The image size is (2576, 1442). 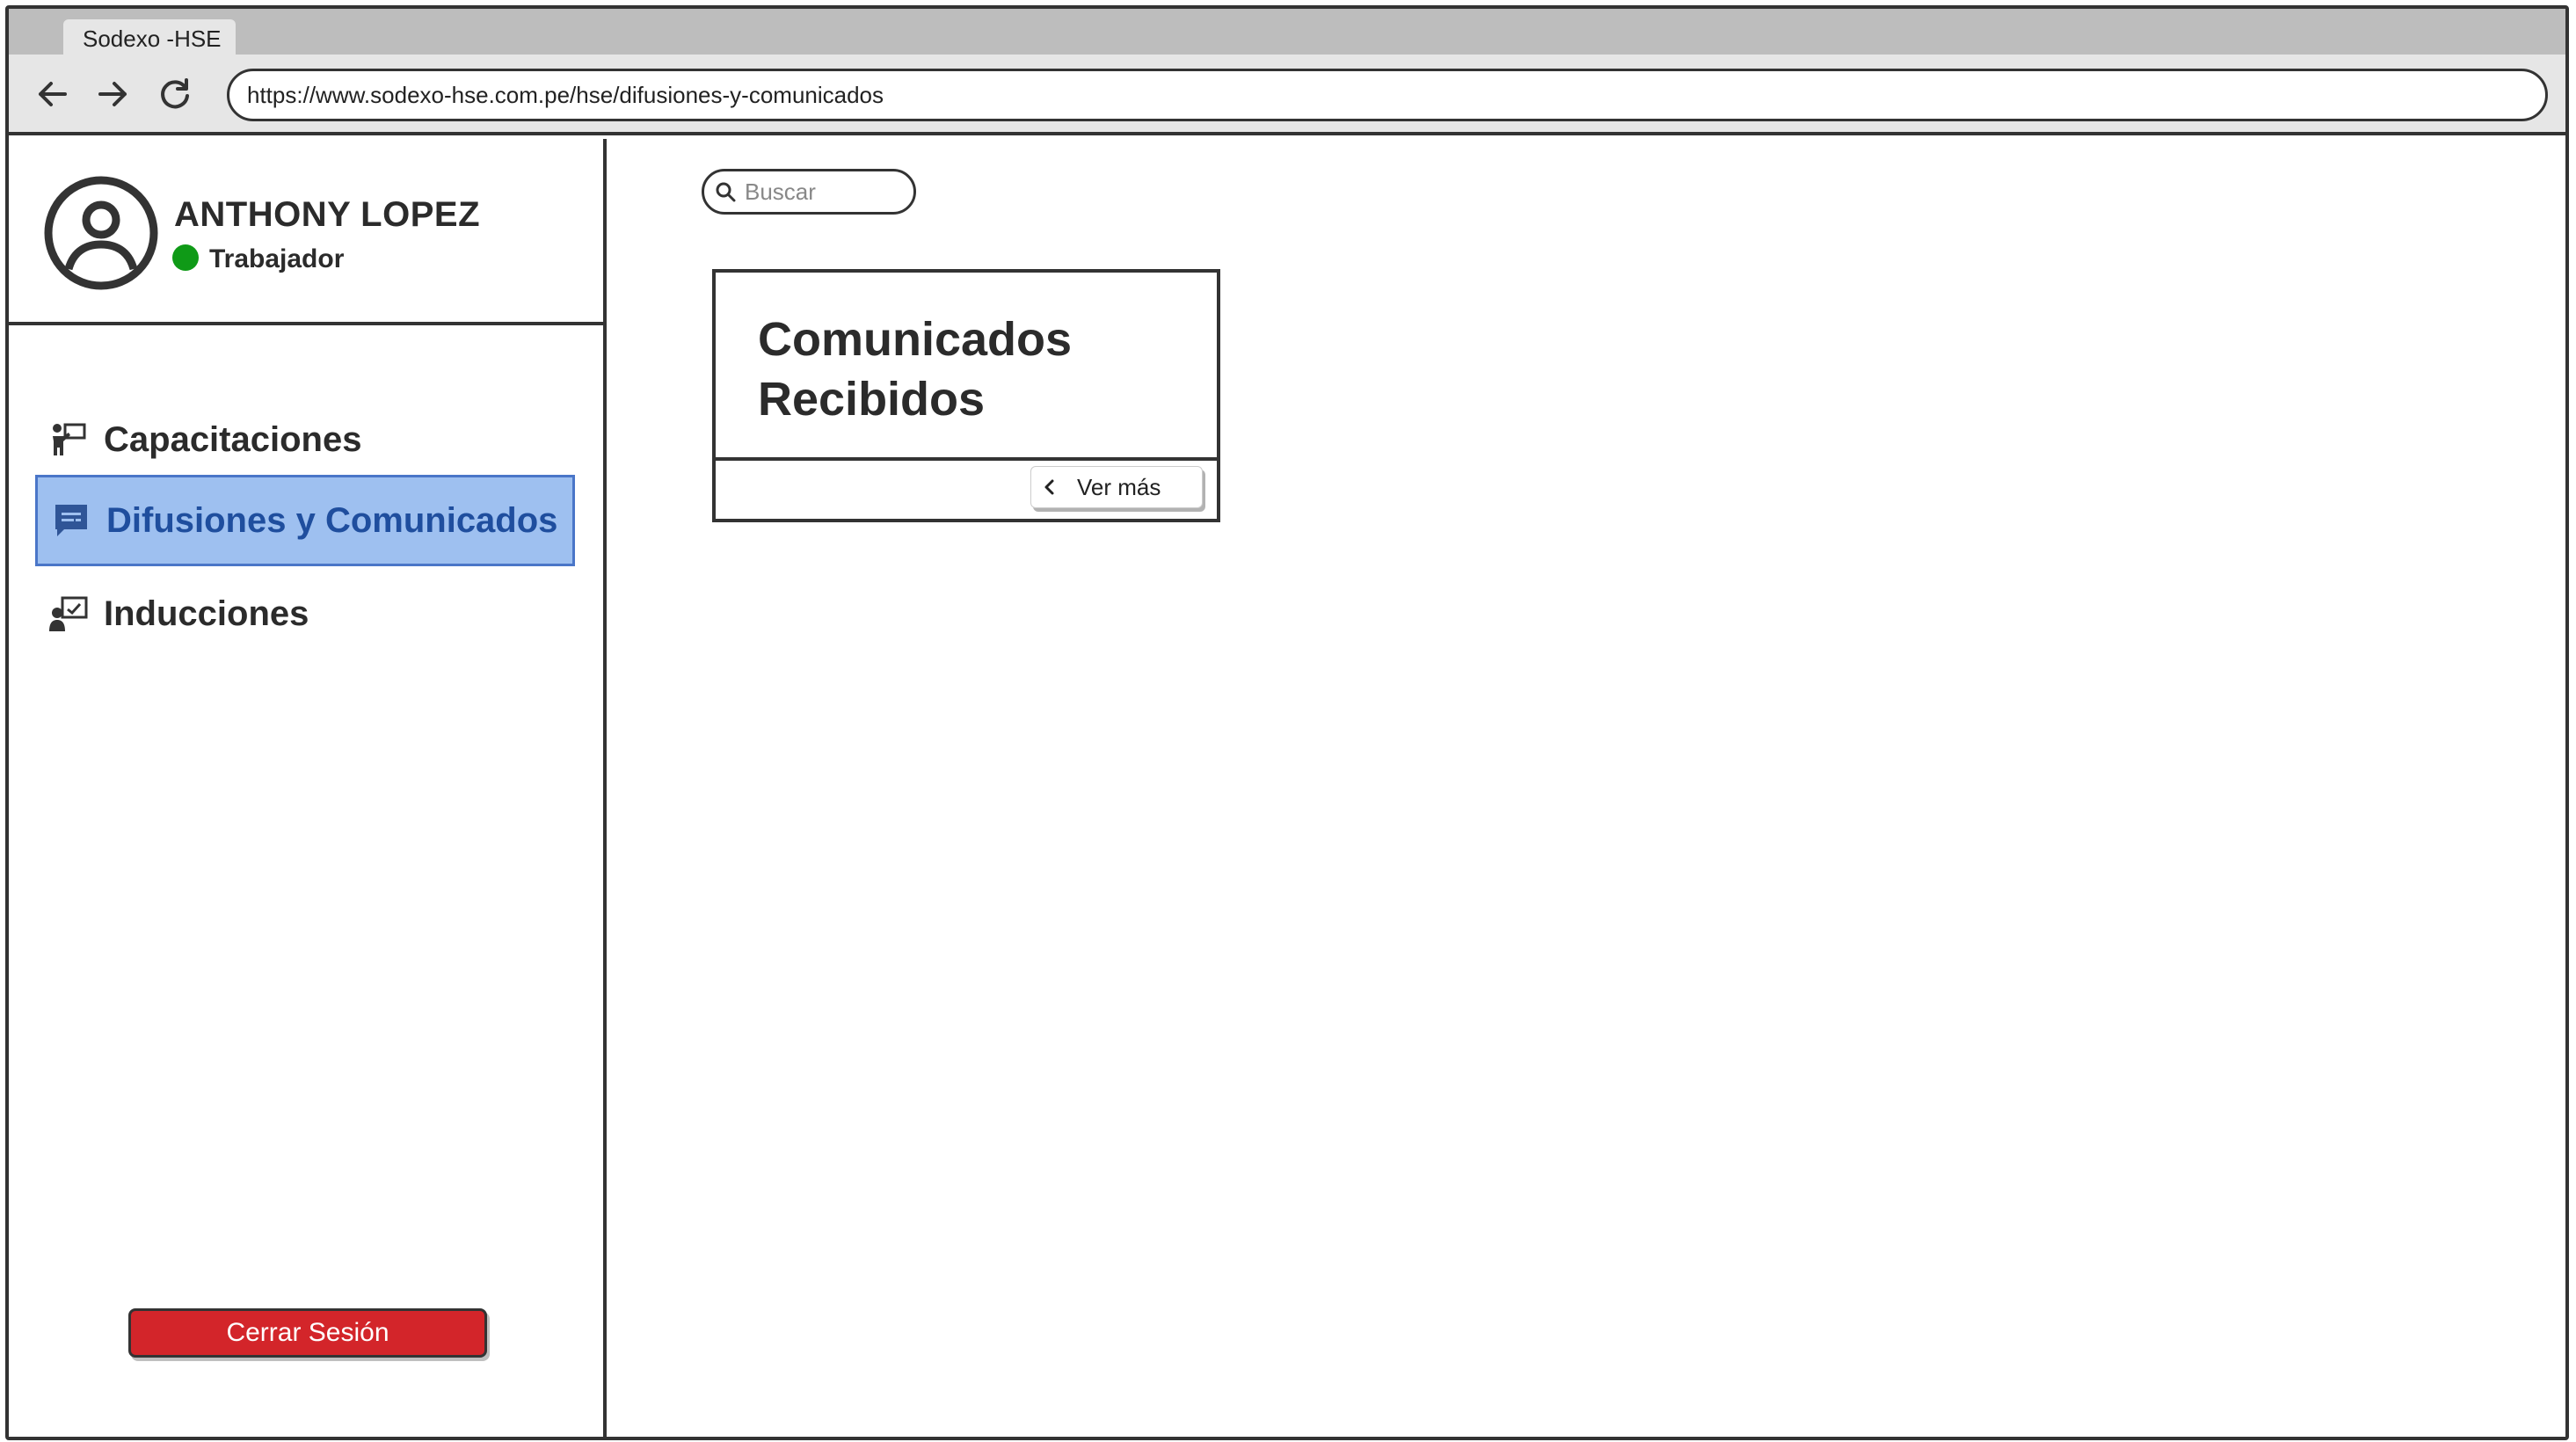 I want to click on reload-button, so click(x=175, y=94).